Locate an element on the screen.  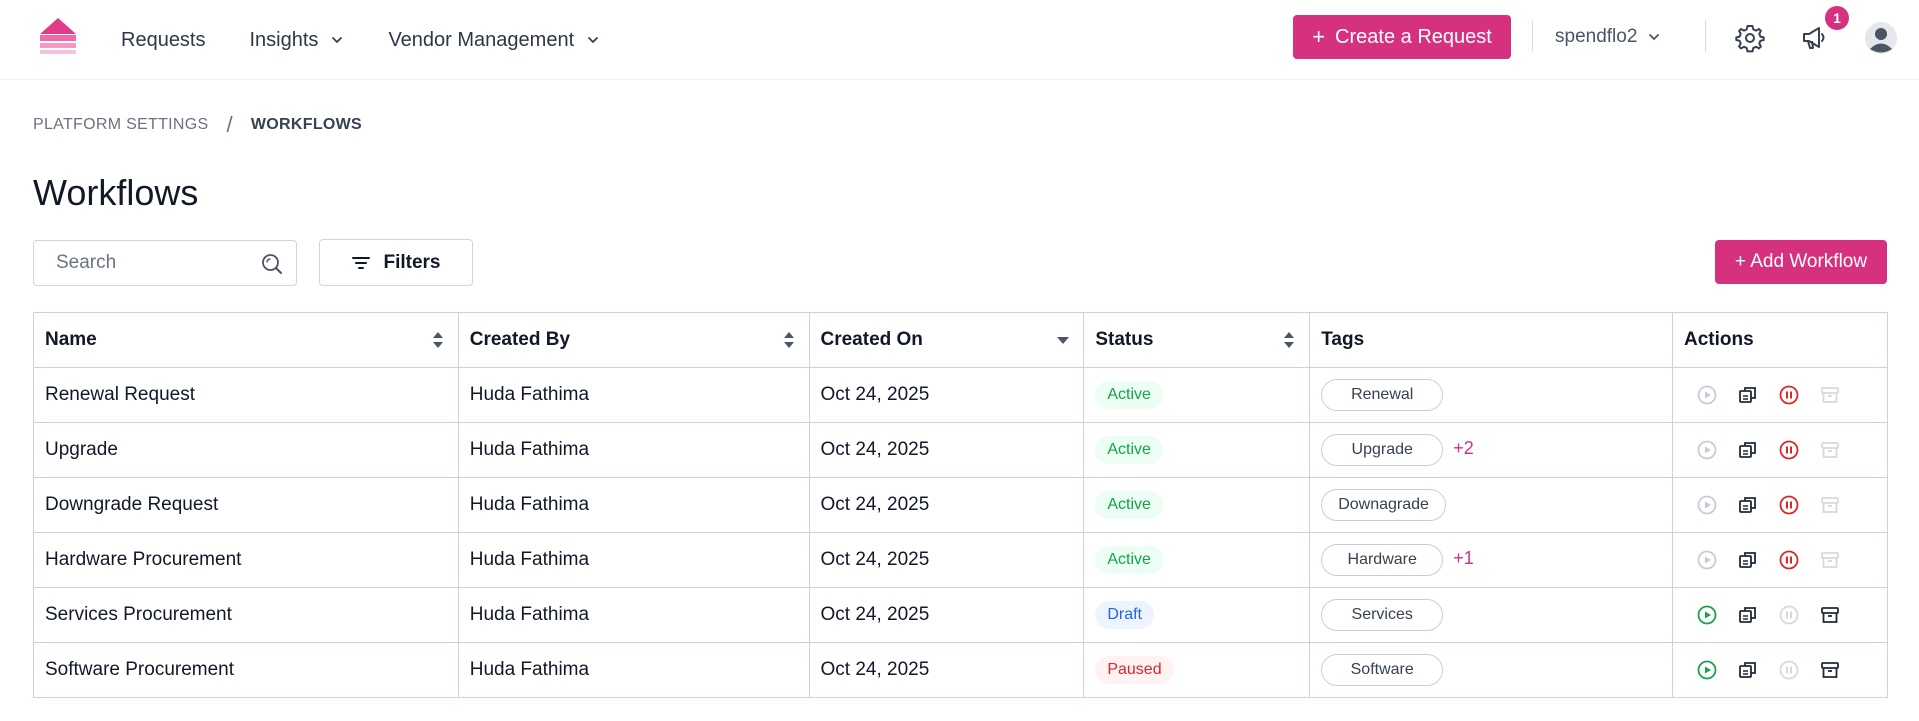
column-header-status: Status is located at coordinates (1197, 340).